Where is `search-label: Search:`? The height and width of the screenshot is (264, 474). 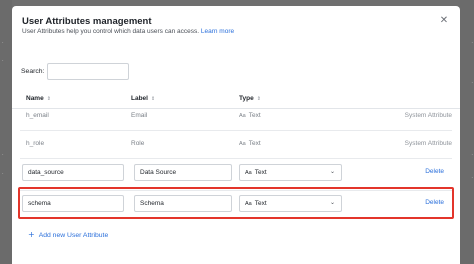
search-label: Search: is located at coordinates (33, 71).